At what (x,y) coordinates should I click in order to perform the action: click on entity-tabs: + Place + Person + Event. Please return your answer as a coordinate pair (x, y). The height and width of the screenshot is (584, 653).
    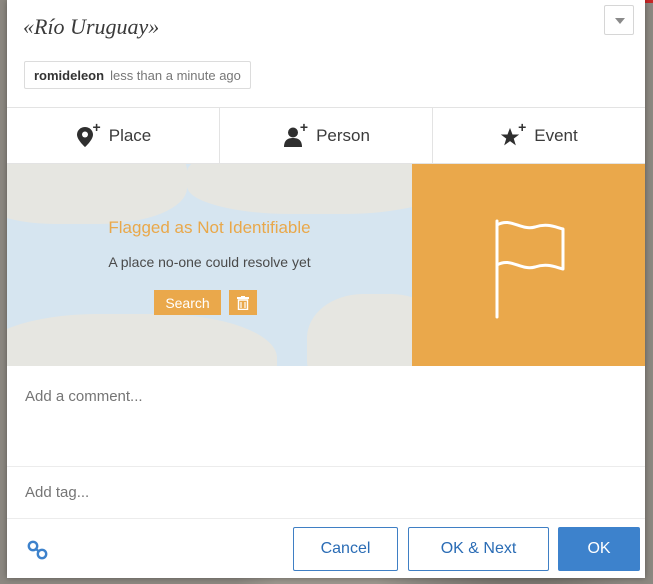
    Looking at the image, I should click on (326, 135).